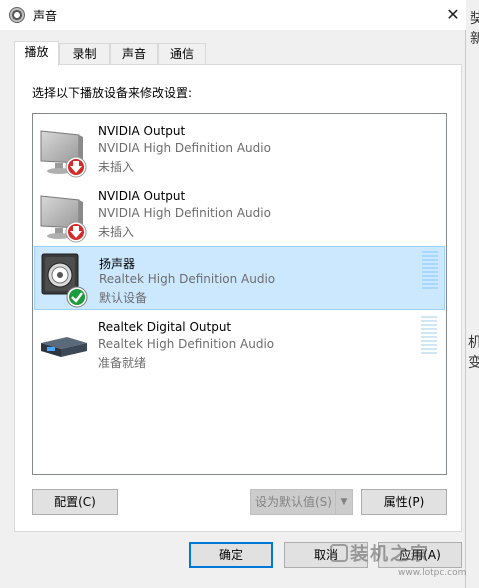  Describe the element at coordinates (45, 16) in the screenshot. I see `window-title: 声音` at that location.